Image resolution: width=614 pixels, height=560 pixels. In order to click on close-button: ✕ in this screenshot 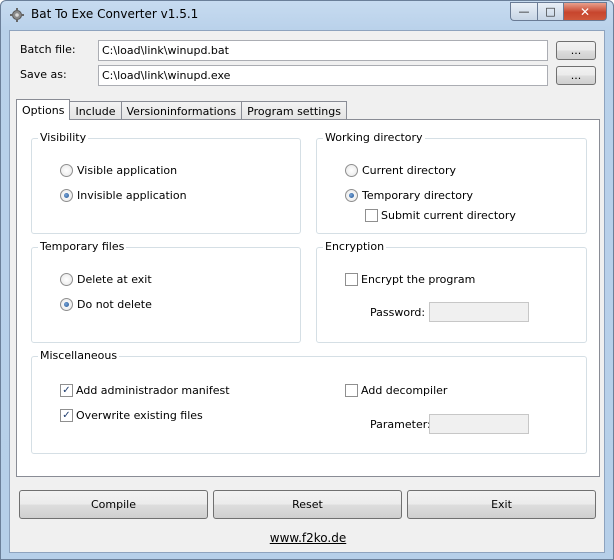, I will do `click(585, 11)`.